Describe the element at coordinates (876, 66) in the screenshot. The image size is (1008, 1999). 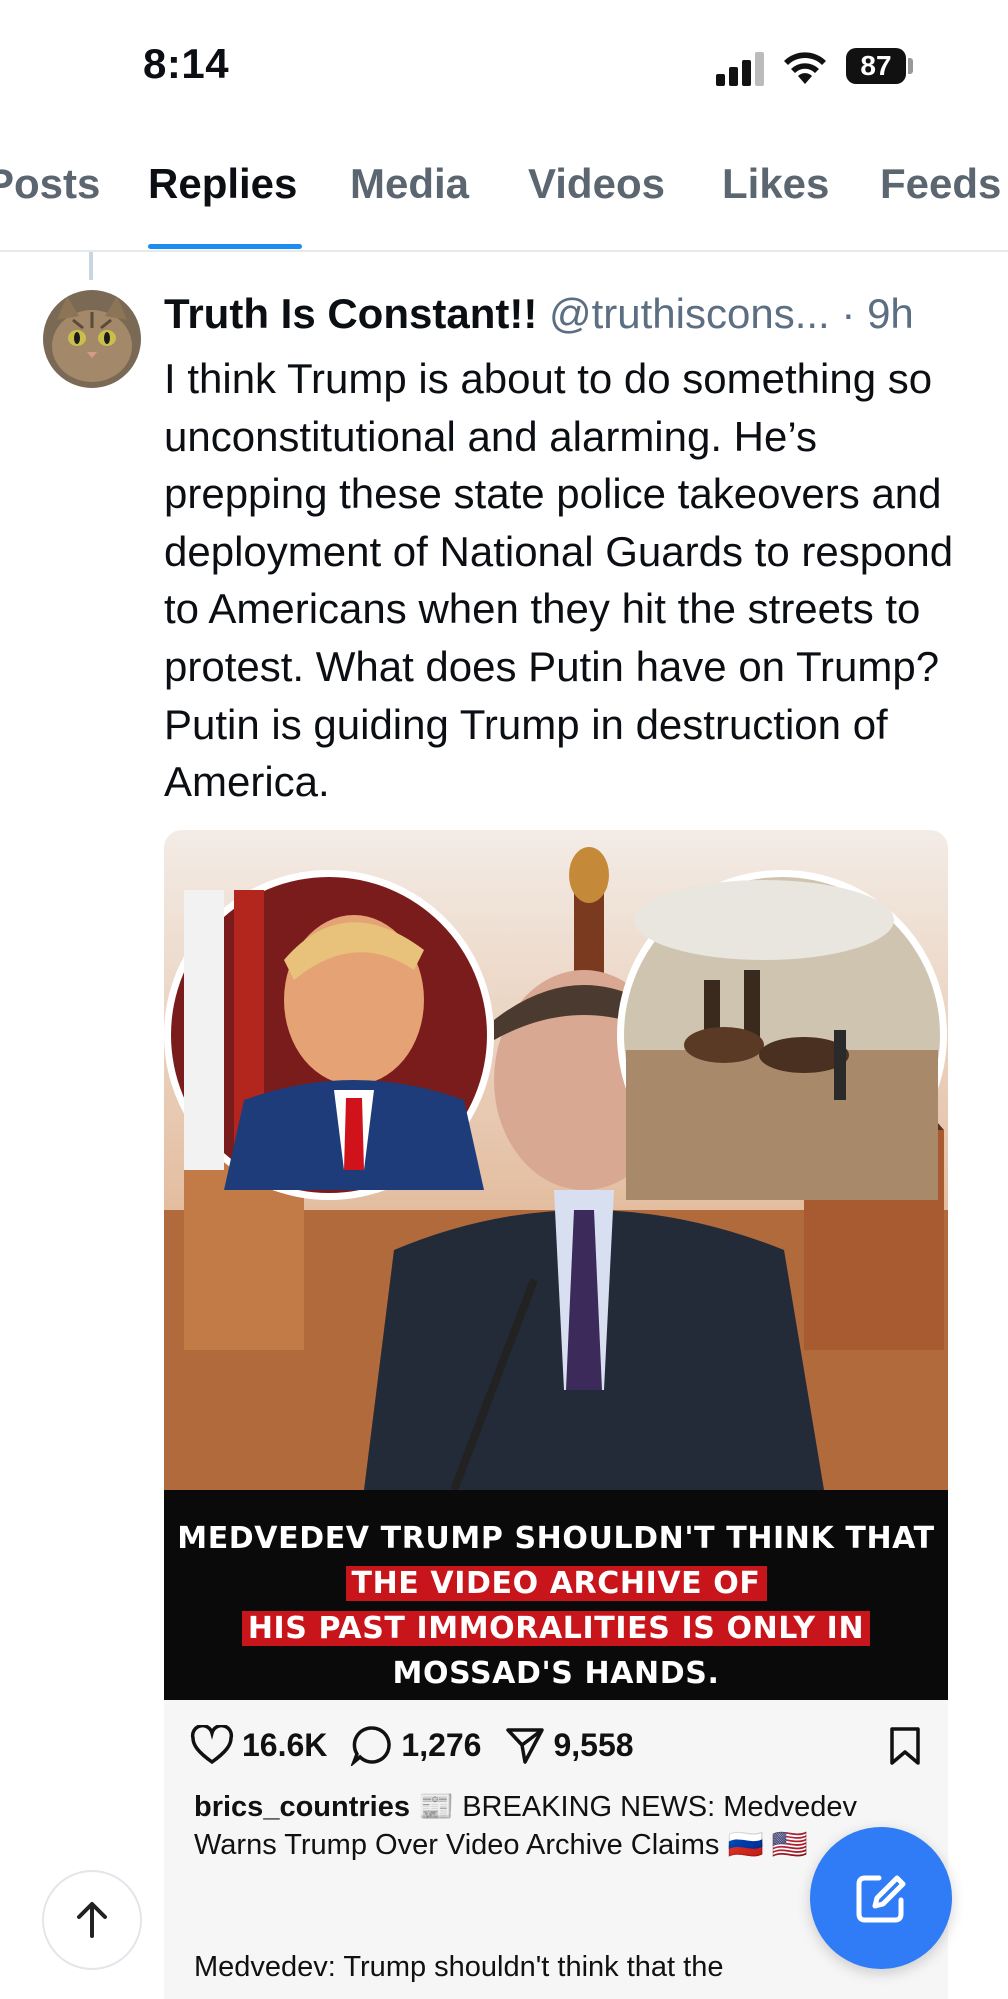
I see `battery-icon: 87` at that location.